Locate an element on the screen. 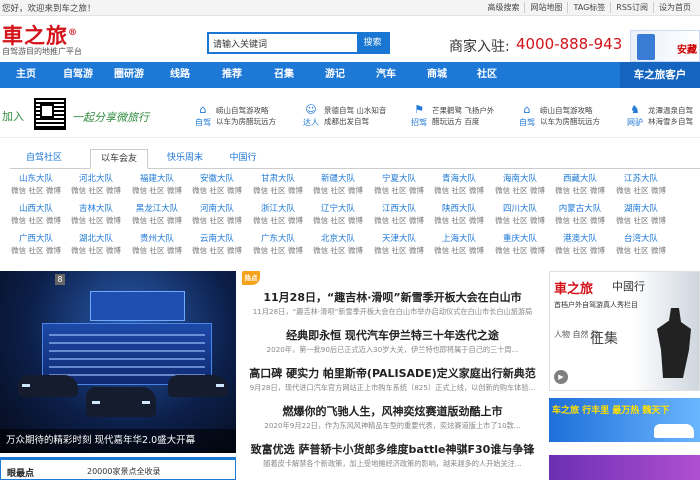 The height and width of the screenshot is (480, 700). team-cell: 山东大队 微信 社区 微博 is located at coordinates (36, 186).